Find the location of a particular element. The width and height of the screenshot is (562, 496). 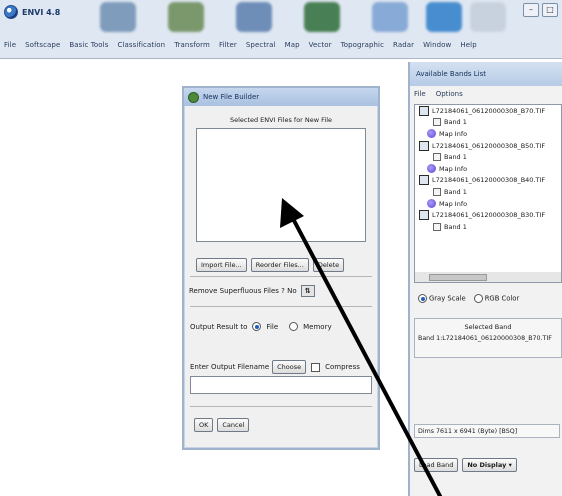

tree-item-label: L72184061_06120000308_B30.TIF is located at coordinates (489, 215).